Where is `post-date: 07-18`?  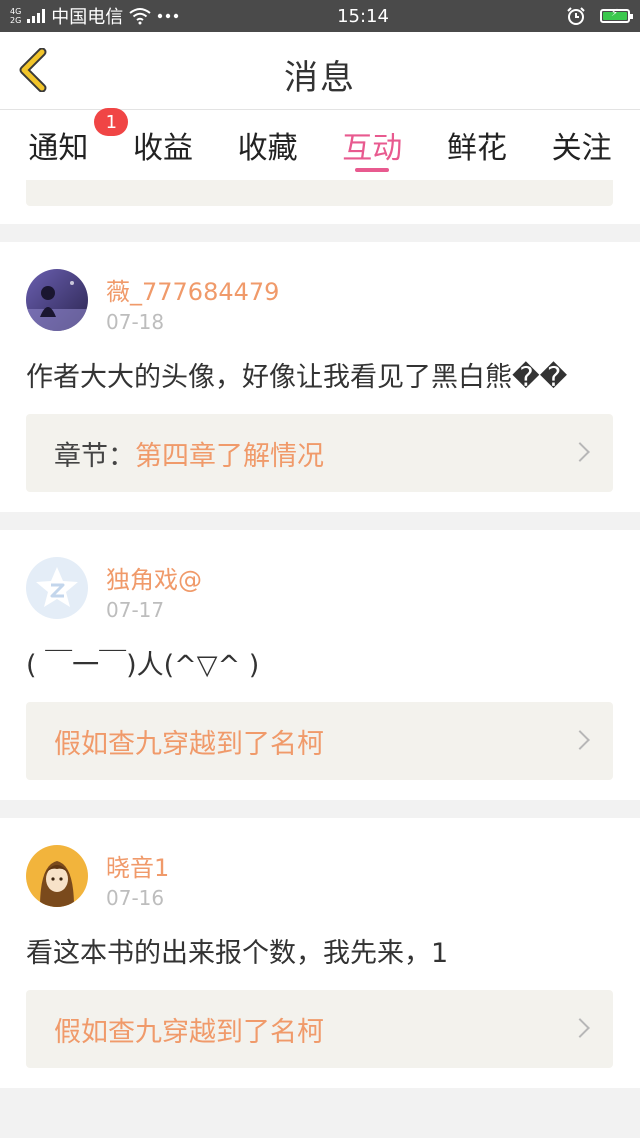 post-date: 07-18 is located at coordinates (135, 322).